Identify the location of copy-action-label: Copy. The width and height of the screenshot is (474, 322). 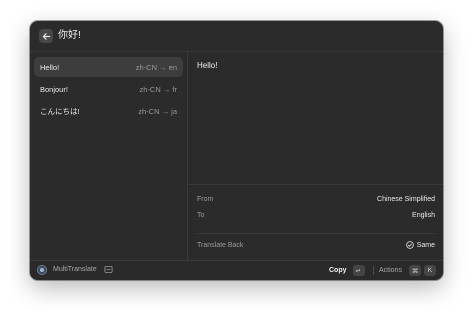
(338, 270).